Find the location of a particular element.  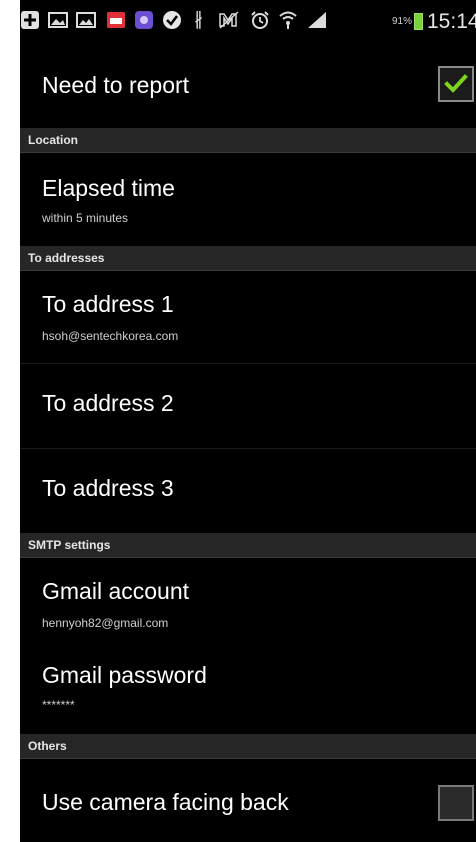

elapsed-time-summary: within 5 minutes is located at coordinates (85, 218).